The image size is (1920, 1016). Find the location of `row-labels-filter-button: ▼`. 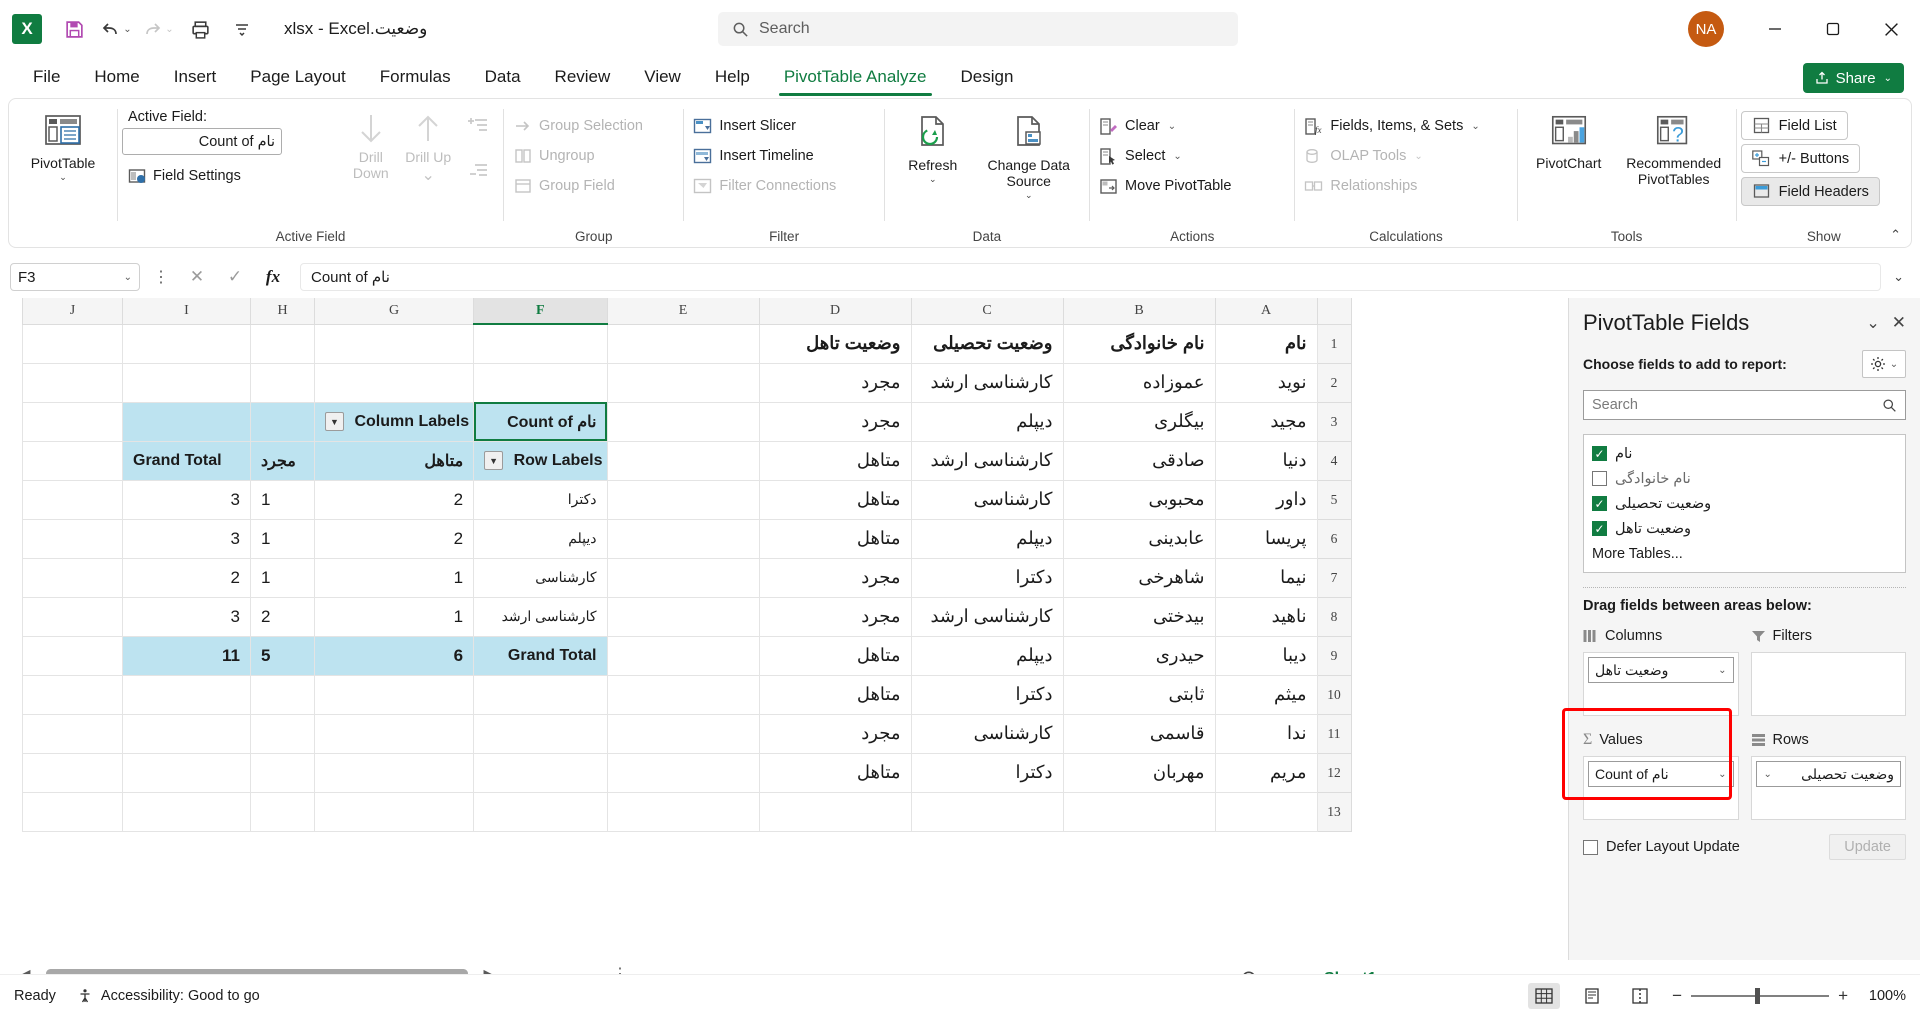

row-labels-filter-button: ▼ is located at coordinates (494, 460).